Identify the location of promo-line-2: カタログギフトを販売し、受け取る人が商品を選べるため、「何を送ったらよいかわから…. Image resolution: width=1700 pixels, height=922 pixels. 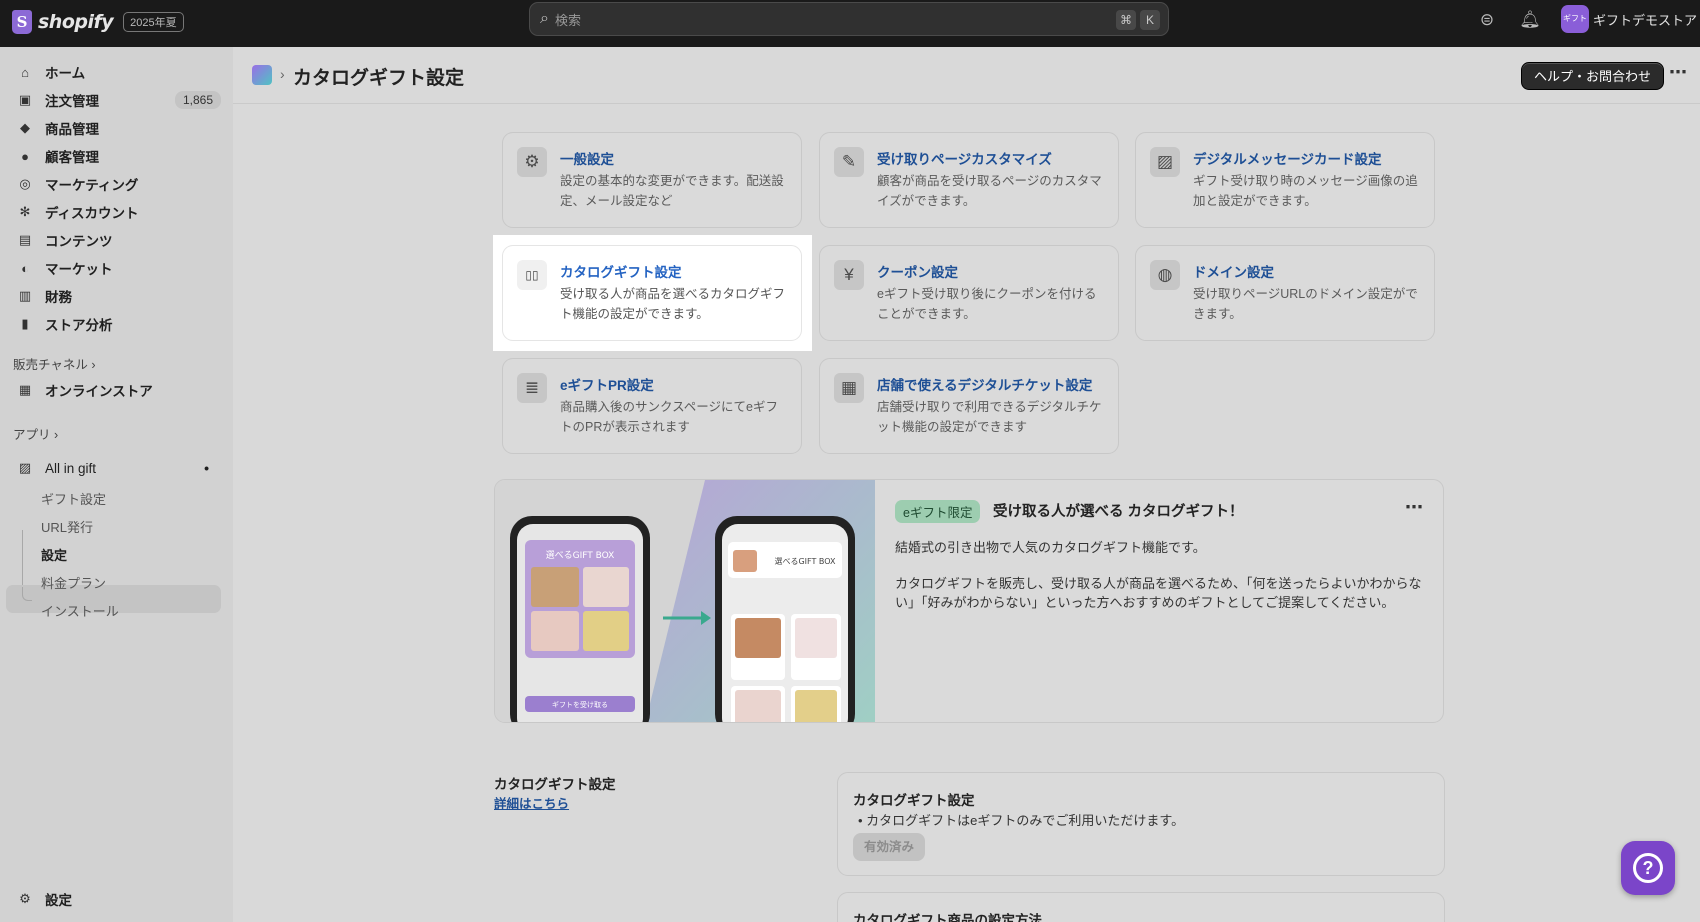
(1158, 593).